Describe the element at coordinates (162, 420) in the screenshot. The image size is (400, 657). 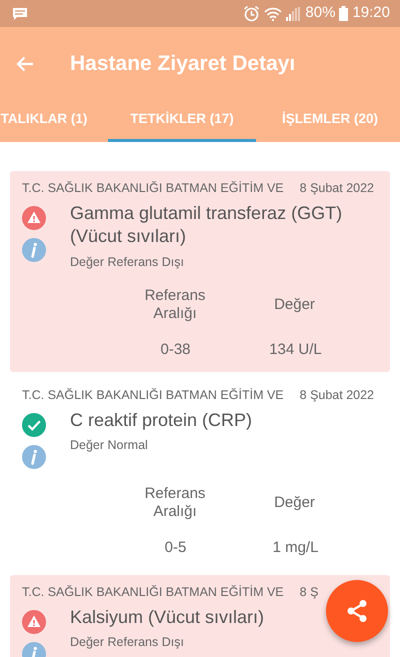
I see `test-name: C reaktif protein (CRP)` at that location.